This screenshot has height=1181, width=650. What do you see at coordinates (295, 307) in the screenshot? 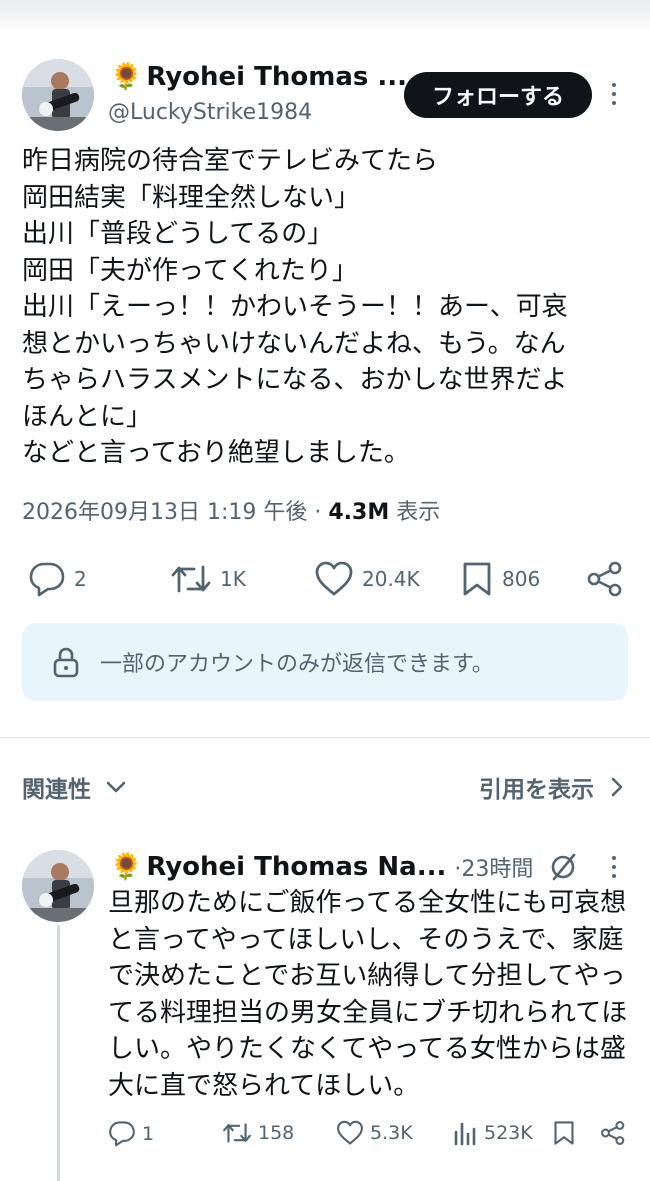
I see `tweet-text-line: 出川「えーっ！！かわいそうー！！あー、可哀` at bounding box center [295, 307].